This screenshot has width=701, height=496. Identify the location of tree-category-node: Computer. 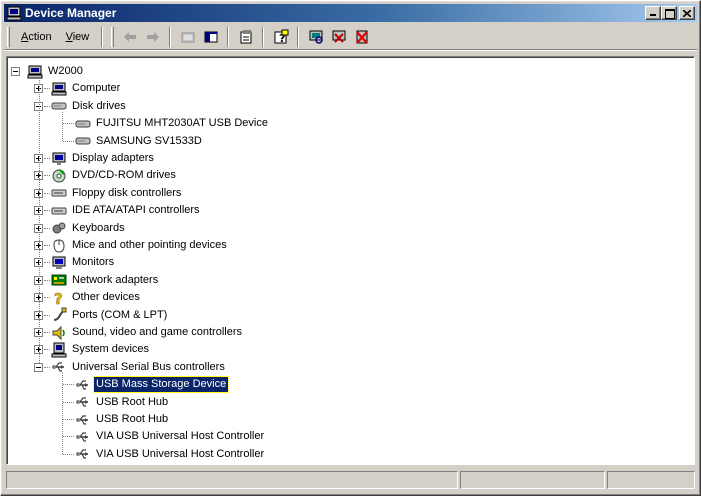
(86, 88).